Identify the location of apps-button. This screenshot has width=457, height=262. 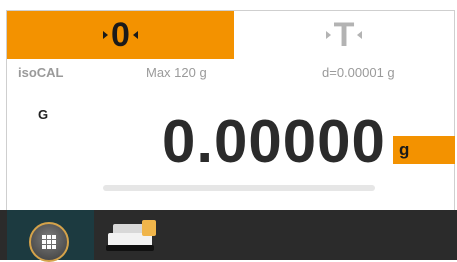
(50, 236).